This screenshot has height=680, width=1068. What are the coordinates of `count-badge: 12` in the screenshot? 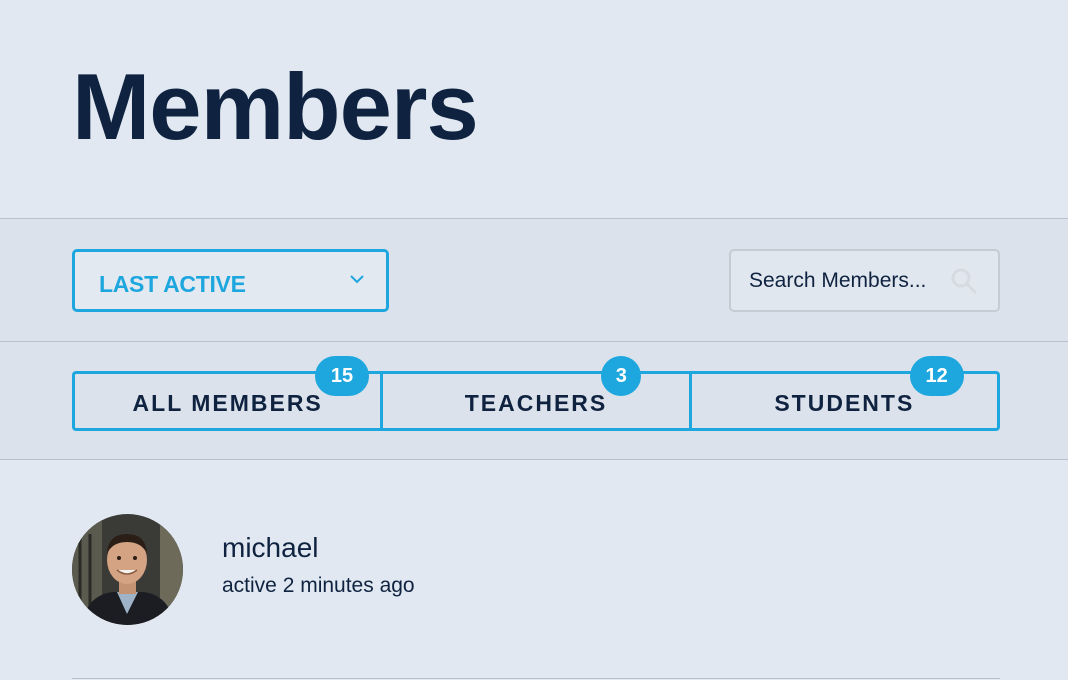 It's located at (936, 376).